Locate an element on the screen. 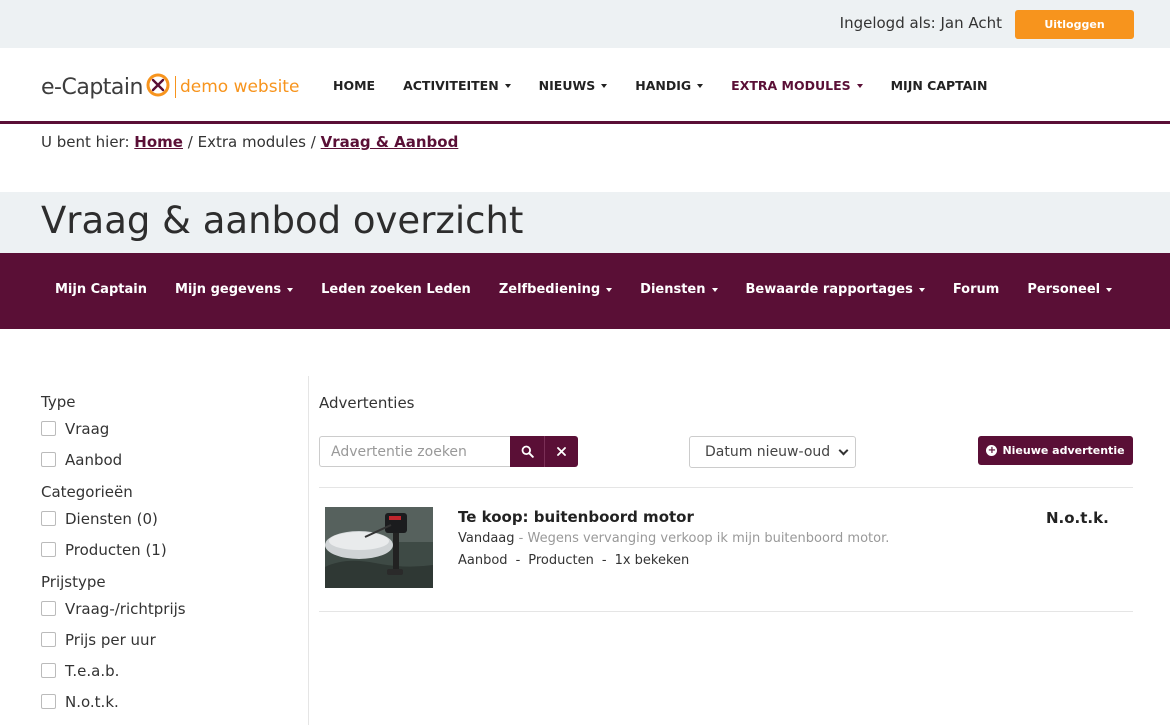 Image resolution: width=1170 pixels, height=725 pixels. nav-mijn-captain: MIJN CAPTAIN is located at coordinates (939, 85).